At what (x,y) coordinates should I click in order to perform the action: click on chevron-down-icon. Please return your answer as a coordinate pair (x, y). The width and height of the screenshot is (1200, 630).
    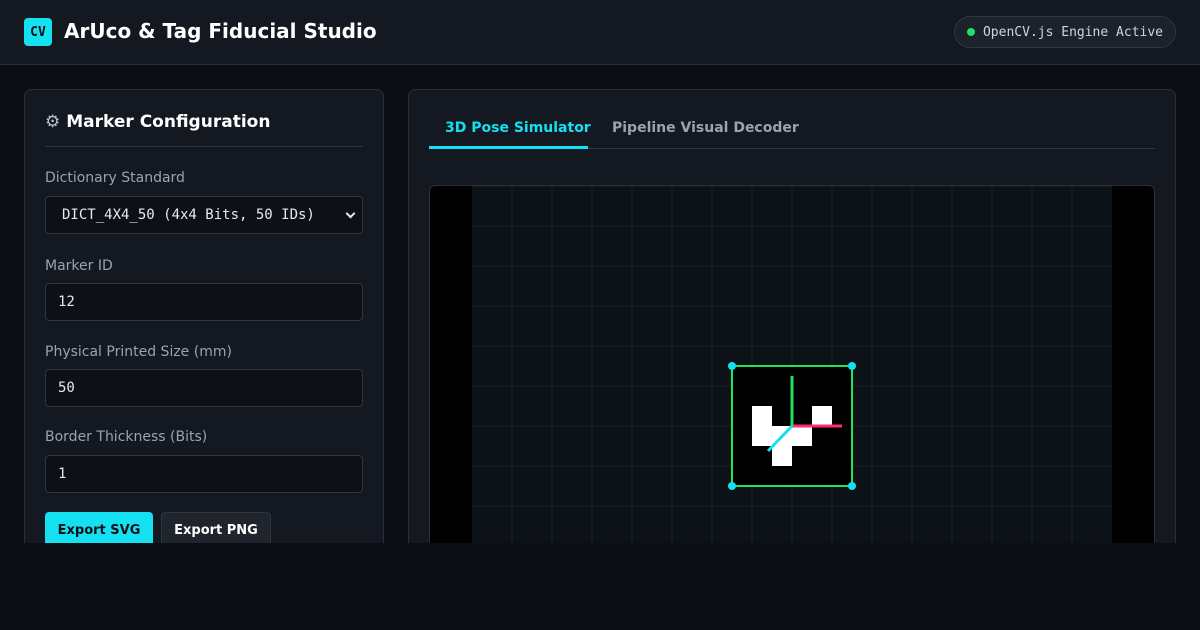
    Looking at the image, I should click on (350, 213).